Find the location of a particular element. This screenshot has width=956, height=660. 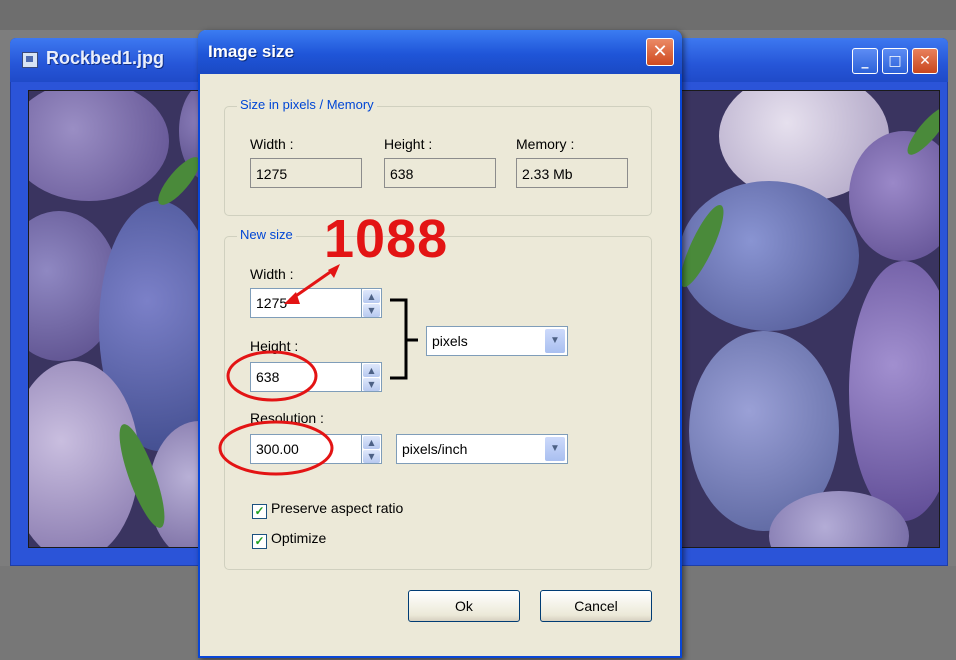

link-bracket is located at coordinates (404, 339).